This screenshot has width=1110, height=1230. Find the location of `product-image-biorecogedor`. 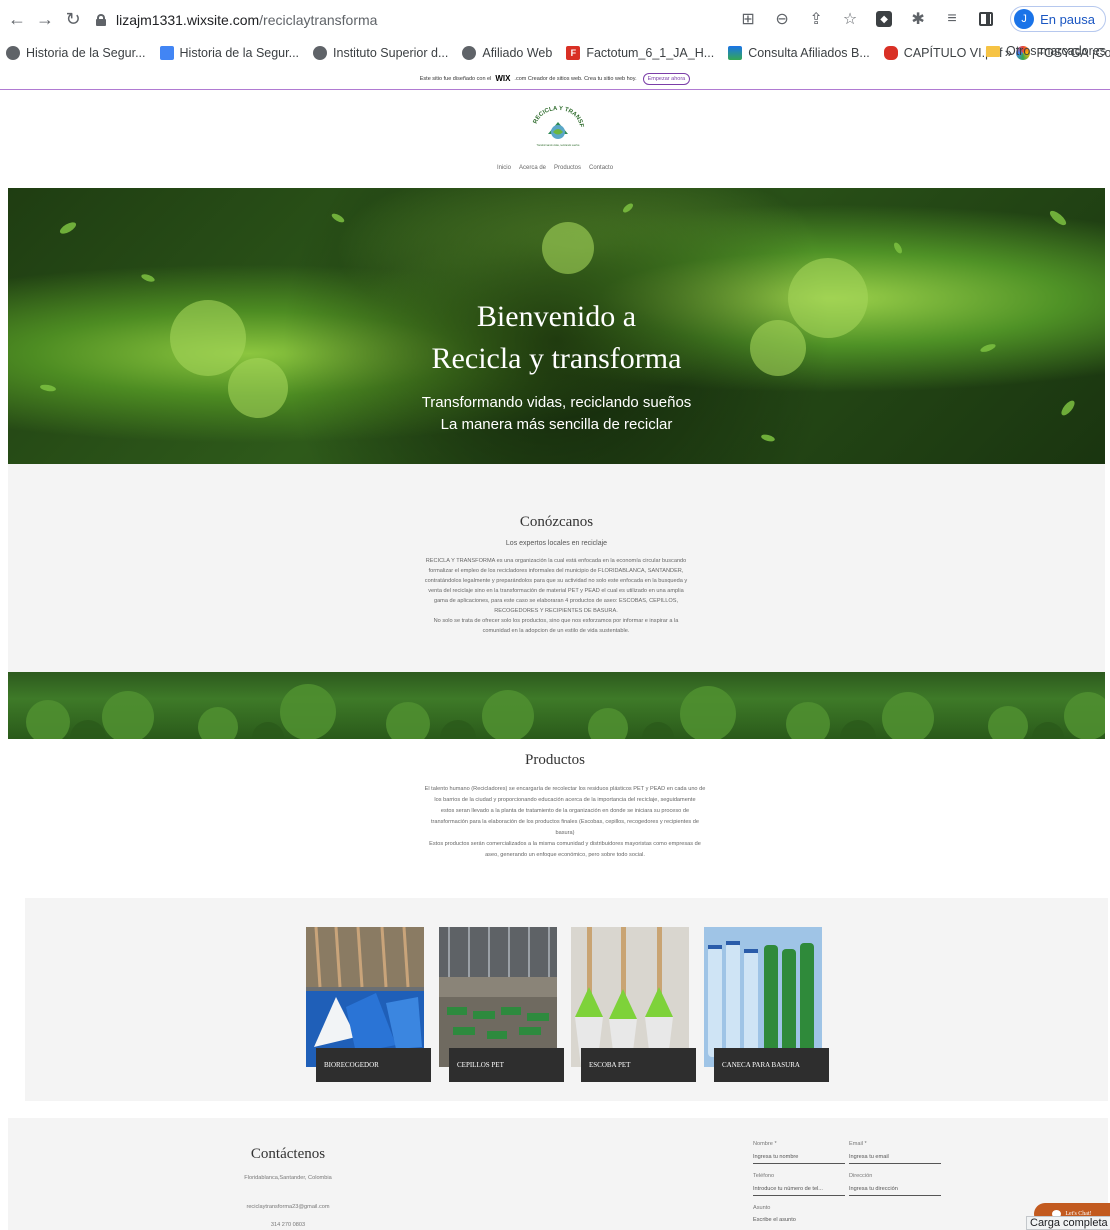

product-image-biorecogedor is located at coordinates (365, 997).